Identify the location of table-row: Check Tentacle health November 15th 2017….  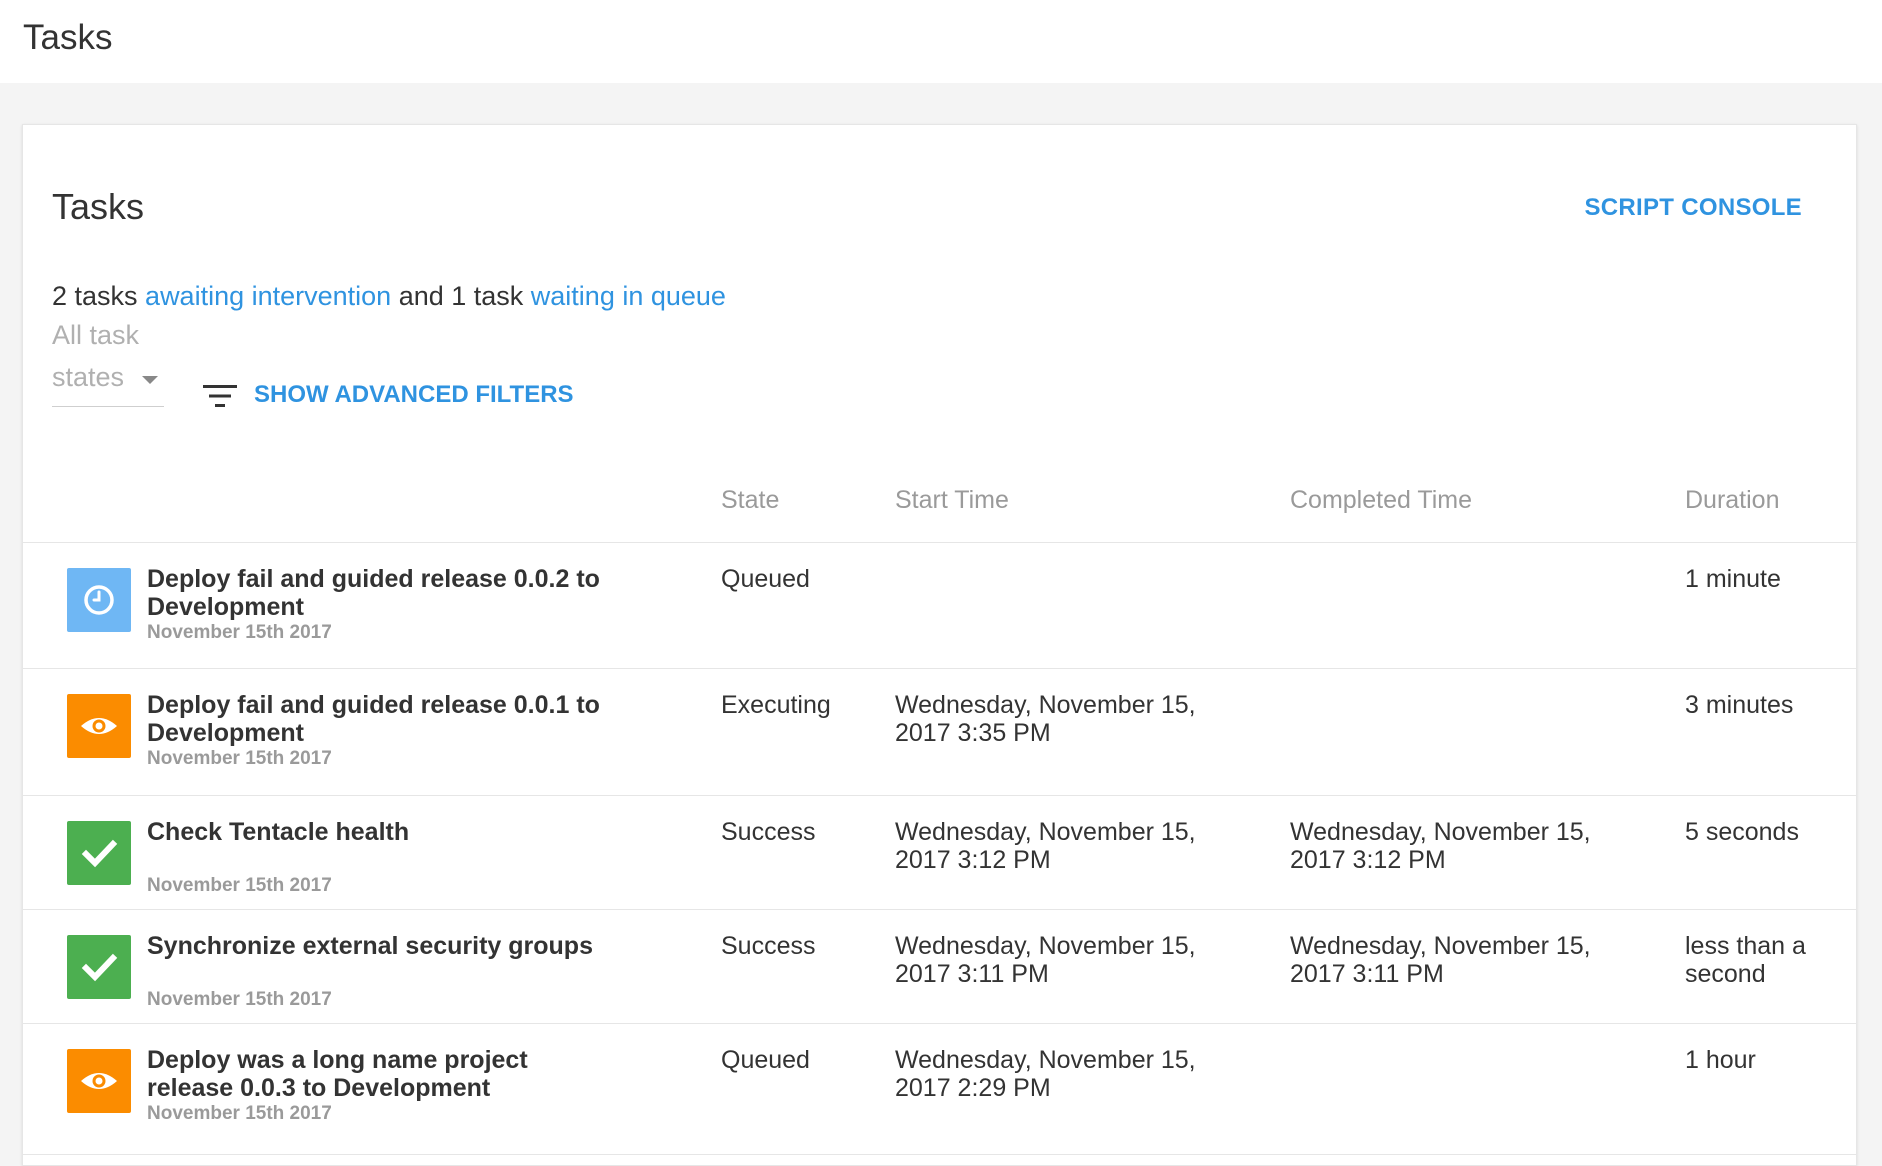
(939, 852).